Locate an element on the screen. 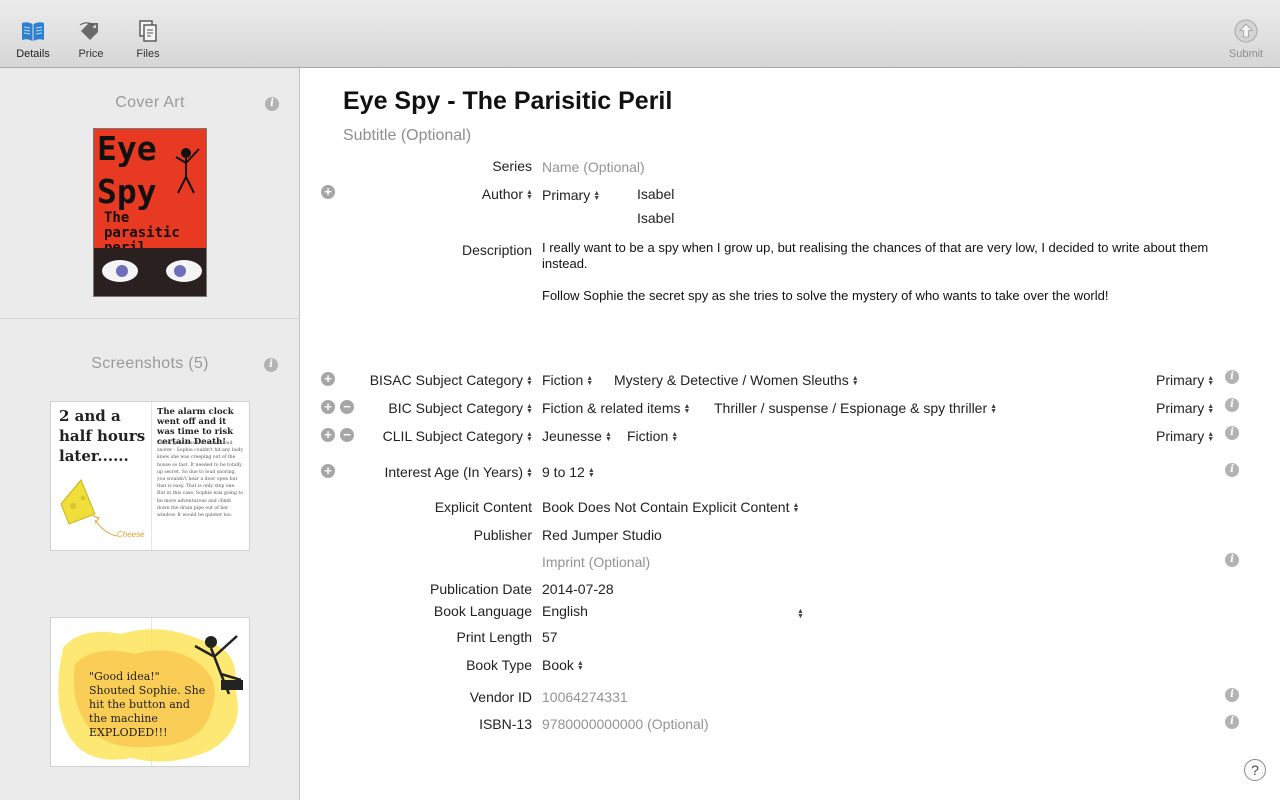 This screenshot has width=1280, height=800. cheese-label: Cheese is located at coordinates (131, 534).